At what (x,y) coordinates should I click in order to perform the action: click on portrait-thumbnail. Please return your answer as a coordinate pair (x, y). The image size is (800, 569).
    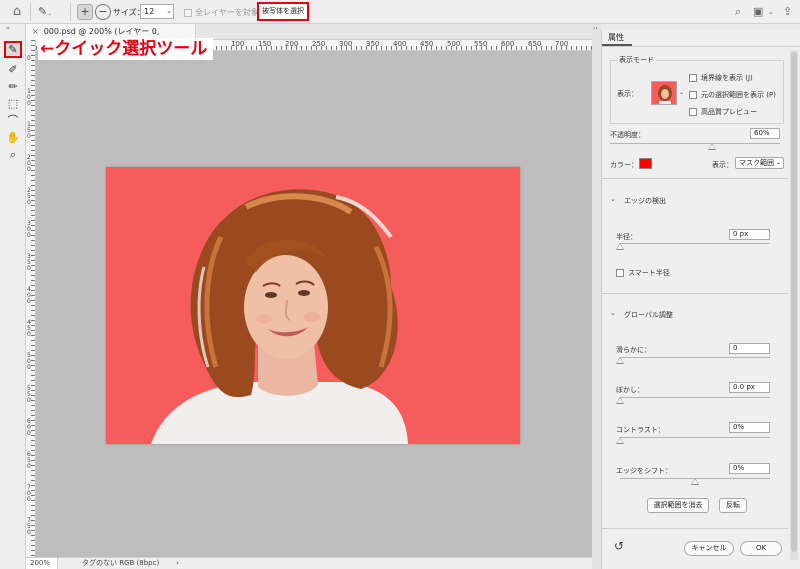
    Looking at the image, I should click on (664, 93).